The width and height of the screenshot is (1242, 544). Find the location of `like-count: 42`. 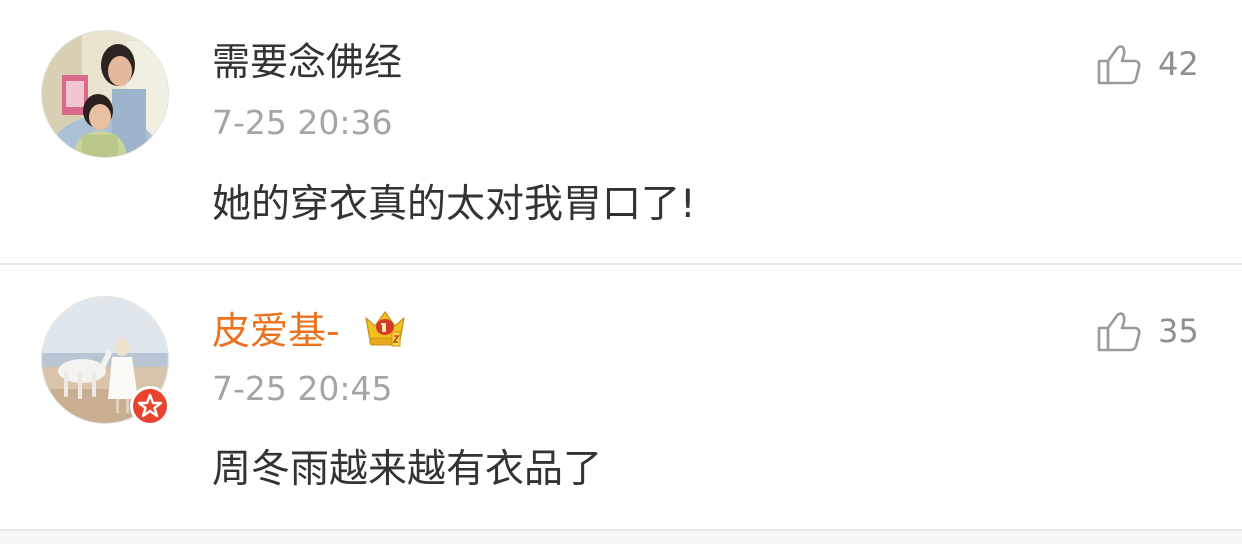

like-count: 42 is located at coordinates (1178, 64).